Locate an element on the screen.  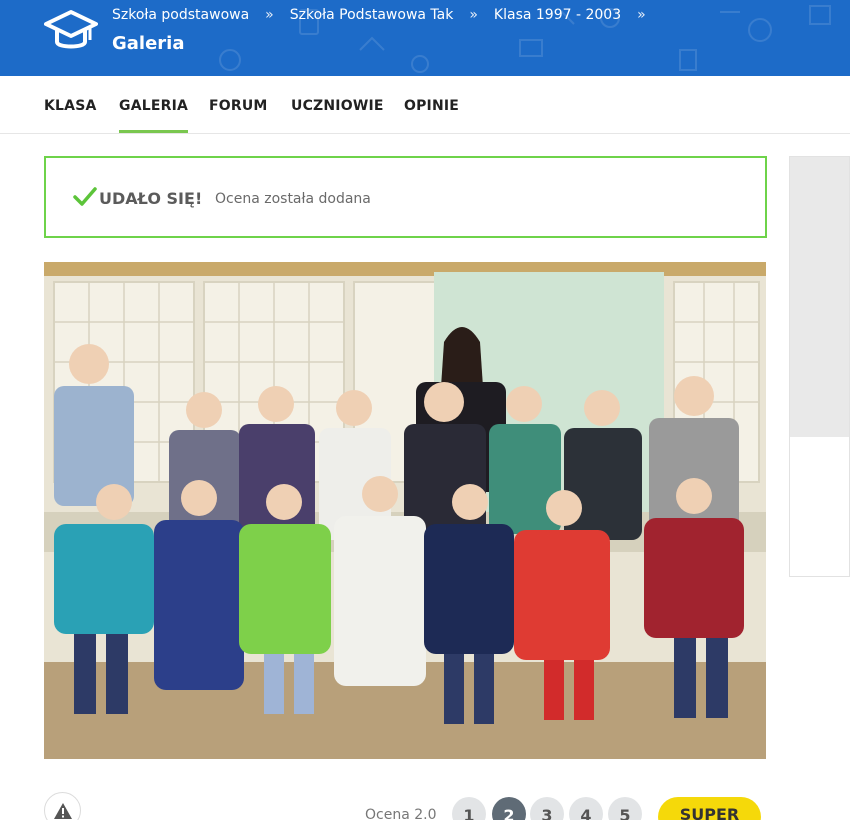
checkmark-icon is located at coordinates (85, 196).